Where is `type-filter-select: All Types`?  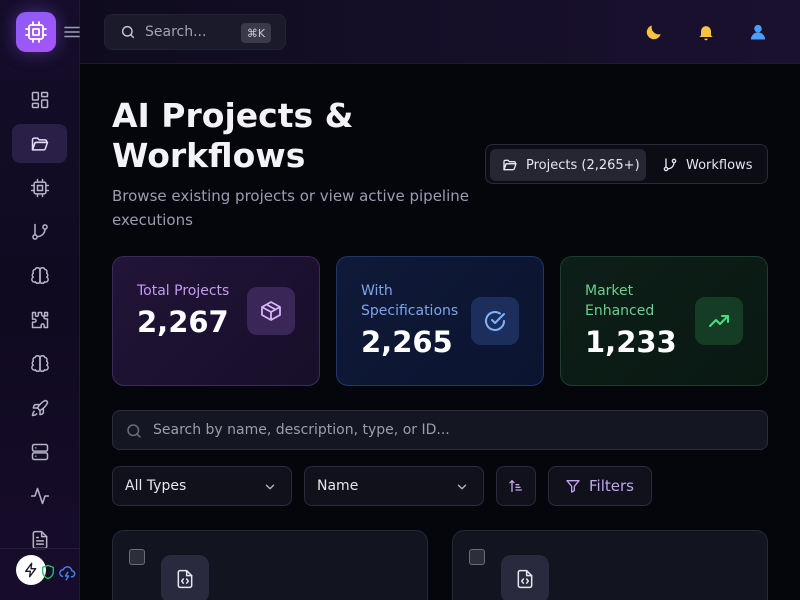 type-filter-select: All Types is located at coordinates (202, 486).